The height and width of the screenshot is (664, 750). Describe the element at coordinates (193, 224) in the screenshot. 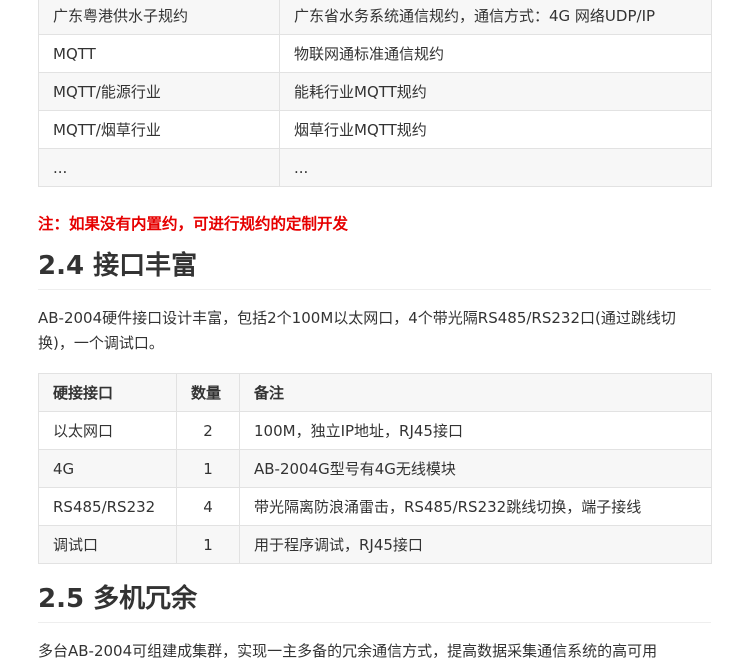

I see `custom-protocol-note: 注：如果没有内置约，可进行规约的定制开发` at that location.